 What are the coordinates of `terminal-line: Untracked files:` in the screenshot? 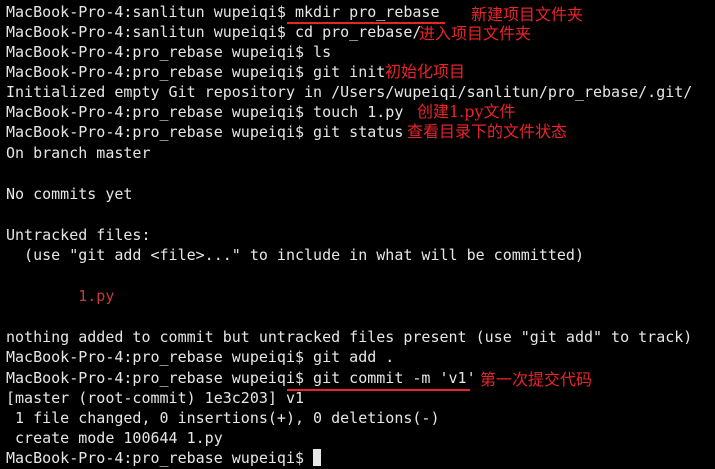 It's located at (78, 235).